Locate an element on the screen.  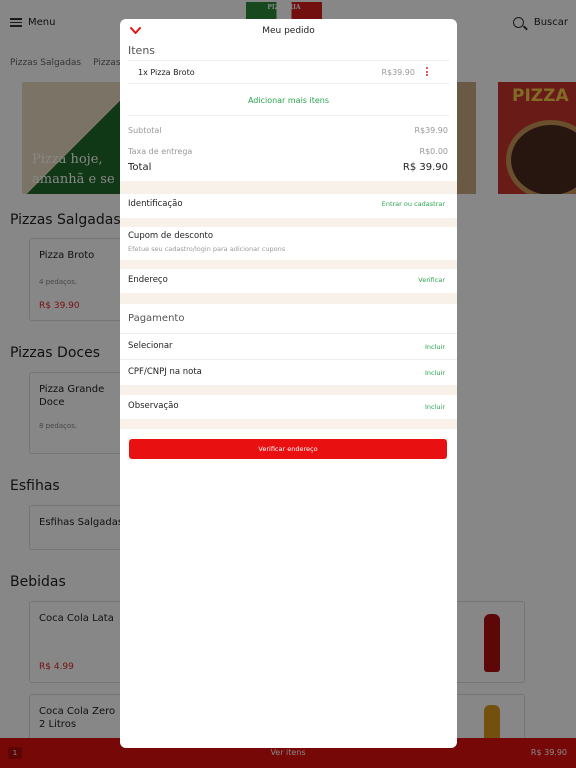
include-observation-link: Incluir is located at coordinates (435, 407).